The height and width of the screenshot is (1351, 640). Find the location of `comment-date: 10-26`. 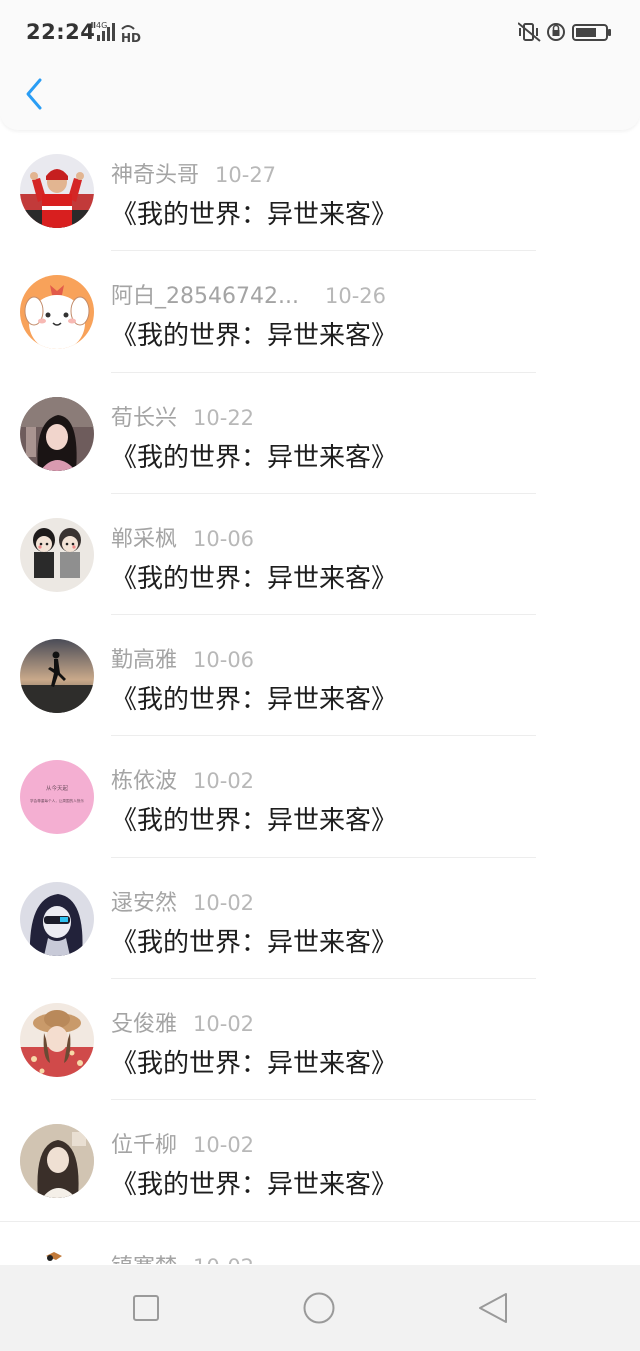

comment-date: 10-26 is located at coordinates (355, 296).